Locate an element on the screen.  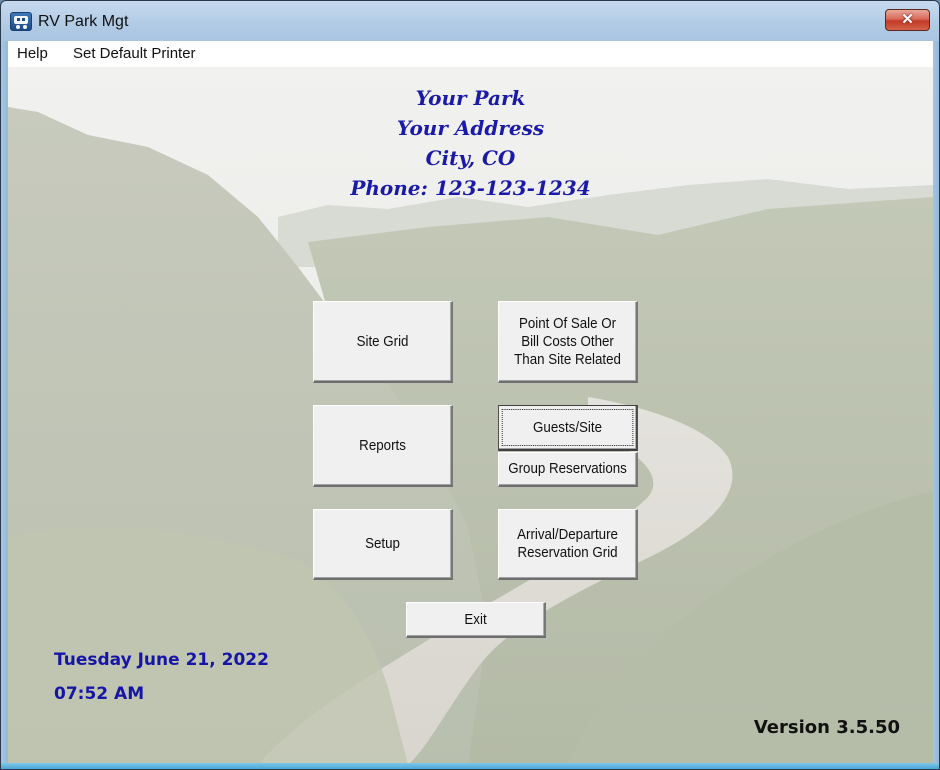
window-frame-right is located at coordinates (935, 405).